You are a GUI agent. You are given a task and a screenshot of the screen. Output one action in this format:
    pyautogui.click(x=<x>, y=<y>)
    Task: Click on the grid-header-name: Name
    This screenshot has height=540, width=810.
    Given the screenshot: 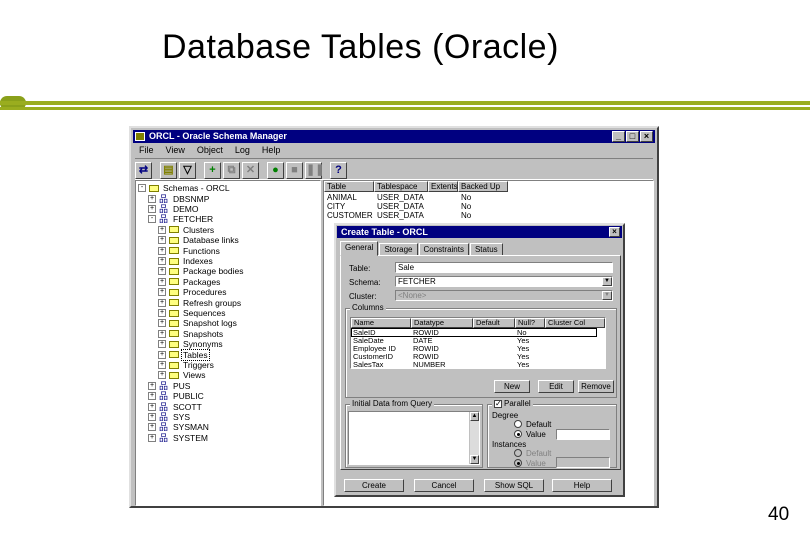 What is the action you would take?
    pyautogui.click(x=381, y=323)
    